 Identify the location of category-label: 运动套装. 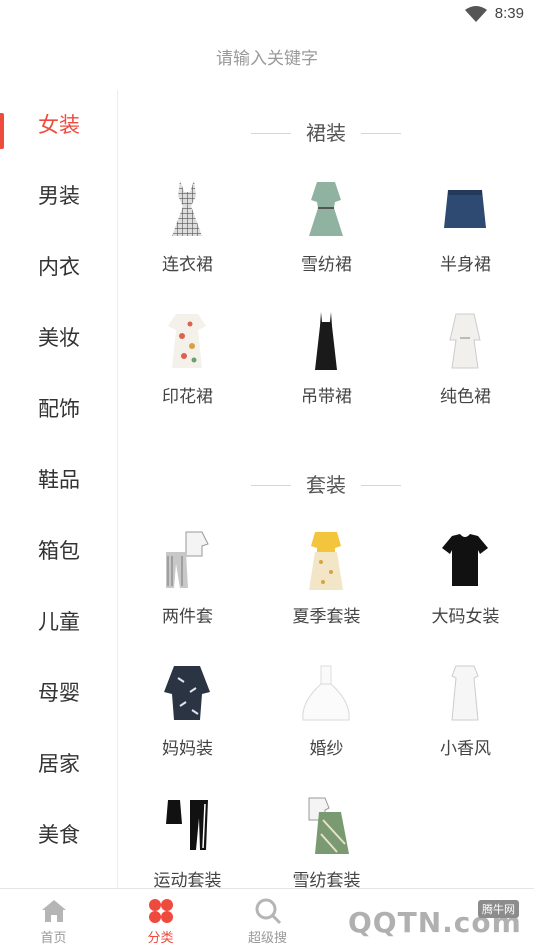
(187, 879).